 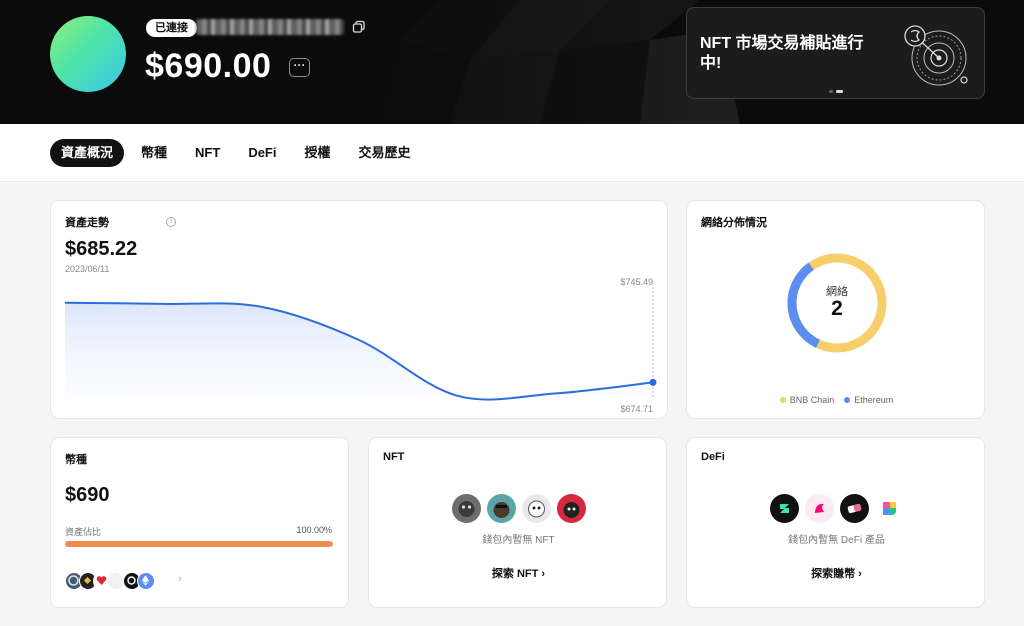 What do you see at coordinates (87, 223) in the screenshot?
I see `asset-trend-title: 資產走勢` at bounding box center [87, 223].